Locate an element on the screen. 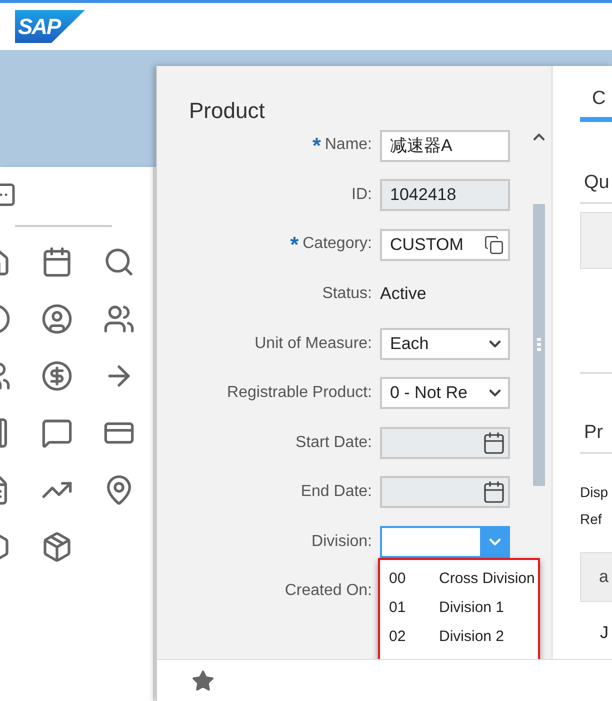 The image size is (612, 701). table-header: a is located at coordinates (596, 577).